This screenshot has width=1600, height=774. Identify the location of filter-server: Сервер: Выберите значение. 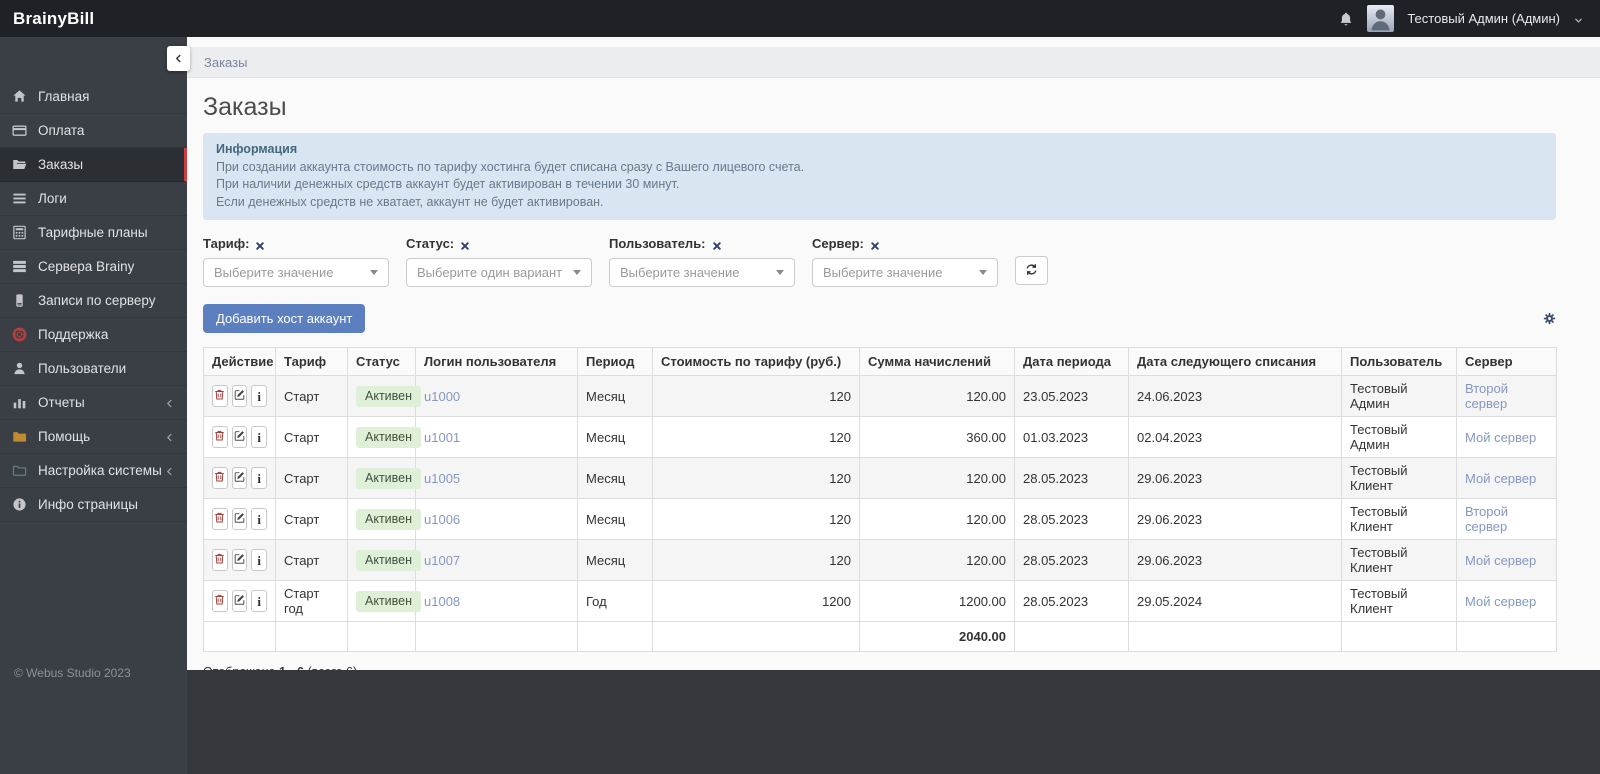
(905, 261).